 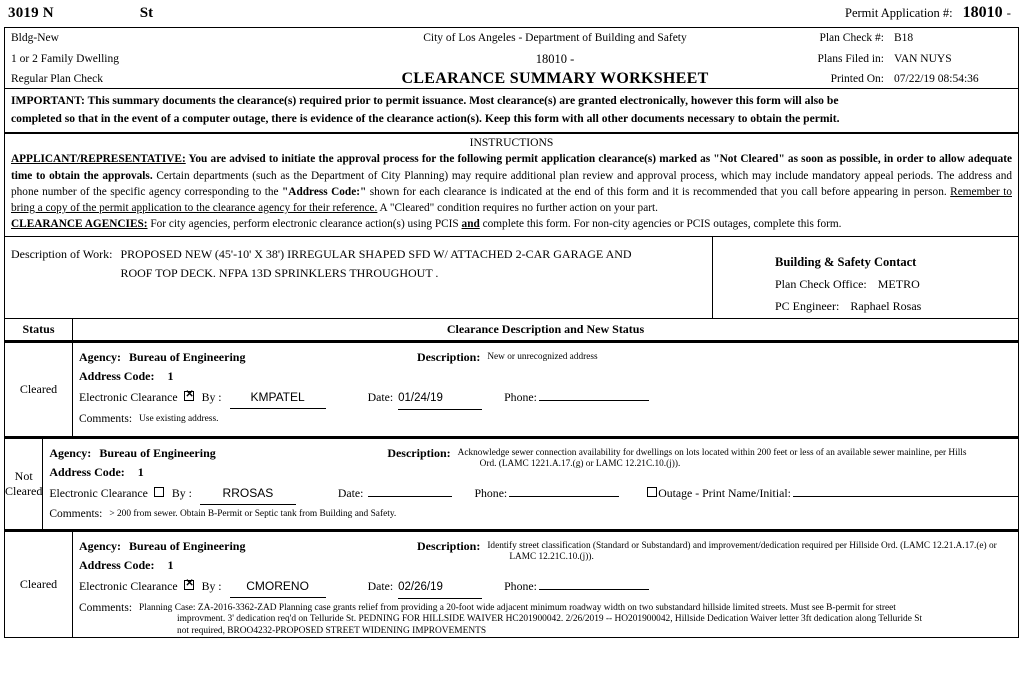 I want to click on plans-filed-in-row: Plans Filed in: VAN NUYS, so click(x=902, y=59).